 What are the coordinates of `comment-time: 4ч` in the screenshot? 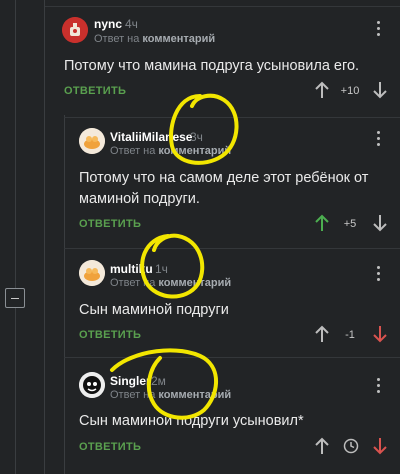 It's located at (131, 24).